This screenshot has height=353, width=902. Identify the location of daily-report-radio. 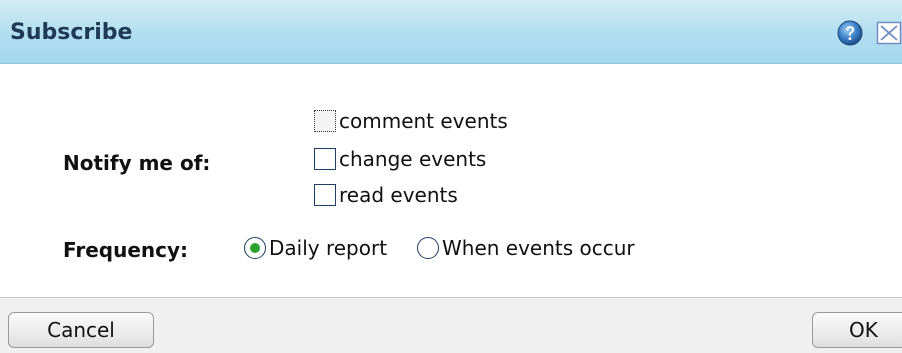
(255, 248).